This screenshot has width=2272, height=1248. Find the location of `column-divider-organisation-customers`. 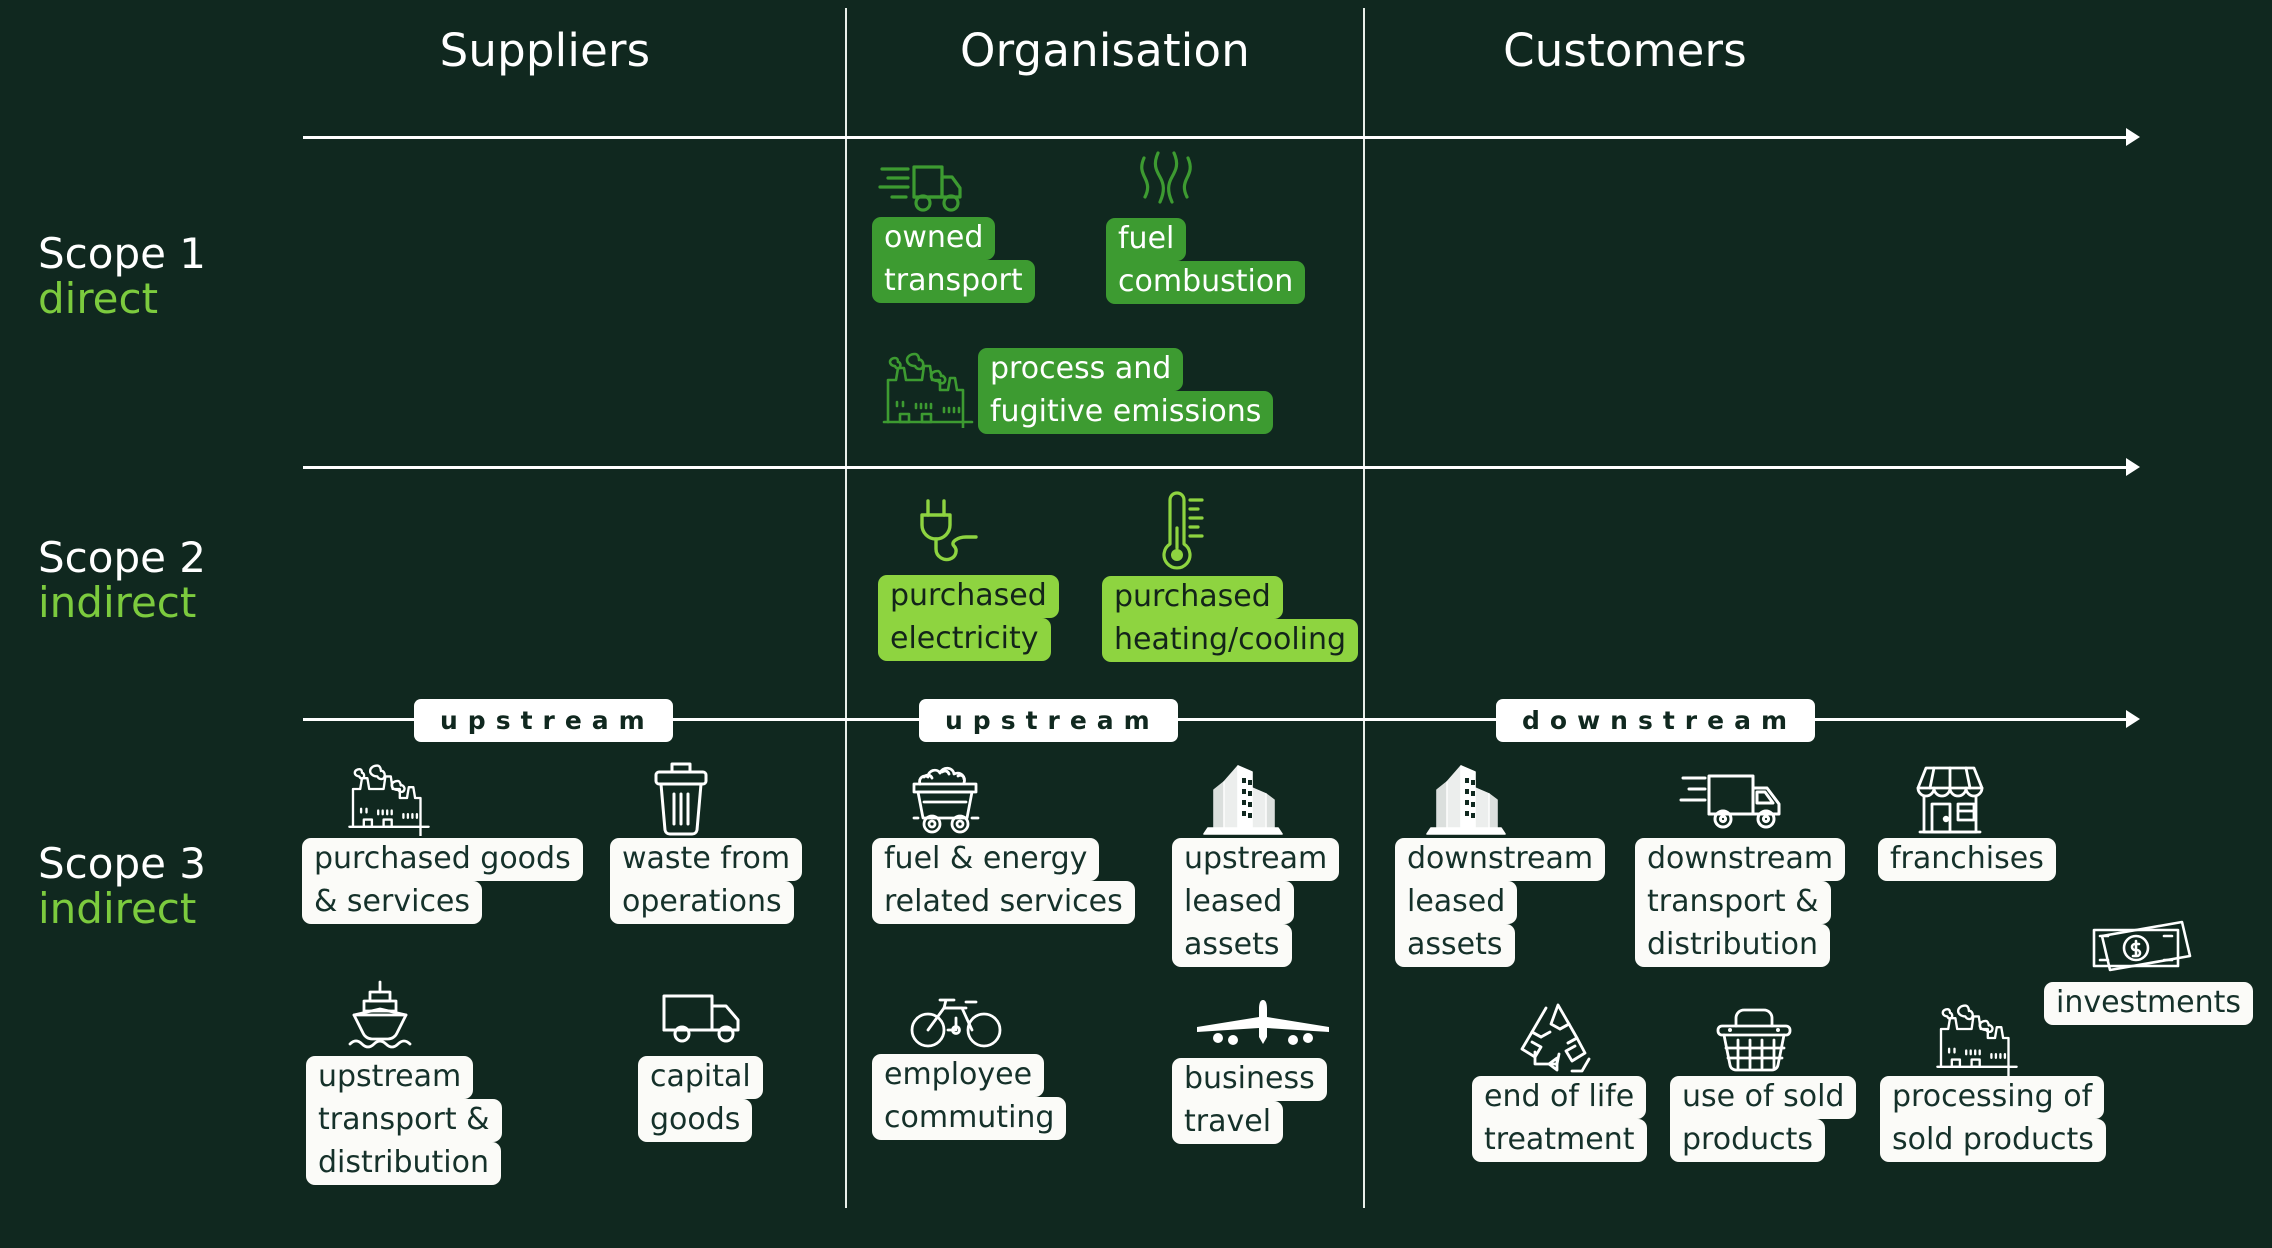

column-divider-organisation-customers is located at coordinates (1364, 608).